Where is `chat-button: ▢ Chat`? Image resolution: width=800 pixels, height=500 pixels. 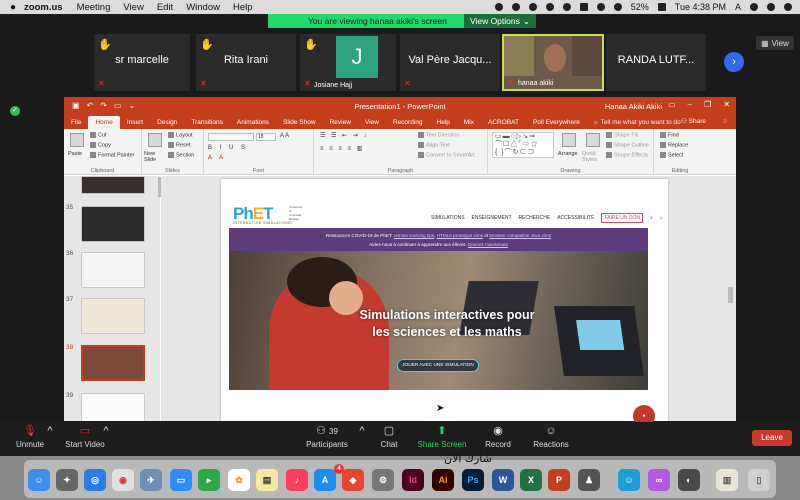
chat-button: ▢ Chat is located at coordinates (389, 436).